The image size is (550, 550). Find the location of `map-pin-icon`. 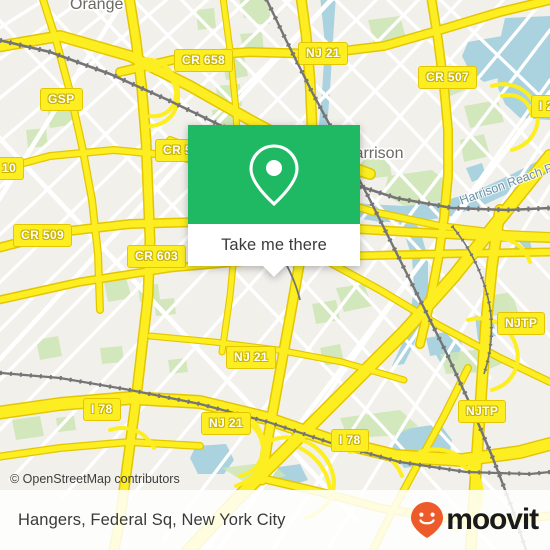

map-pin-icon is located at coordinates (274, 174).